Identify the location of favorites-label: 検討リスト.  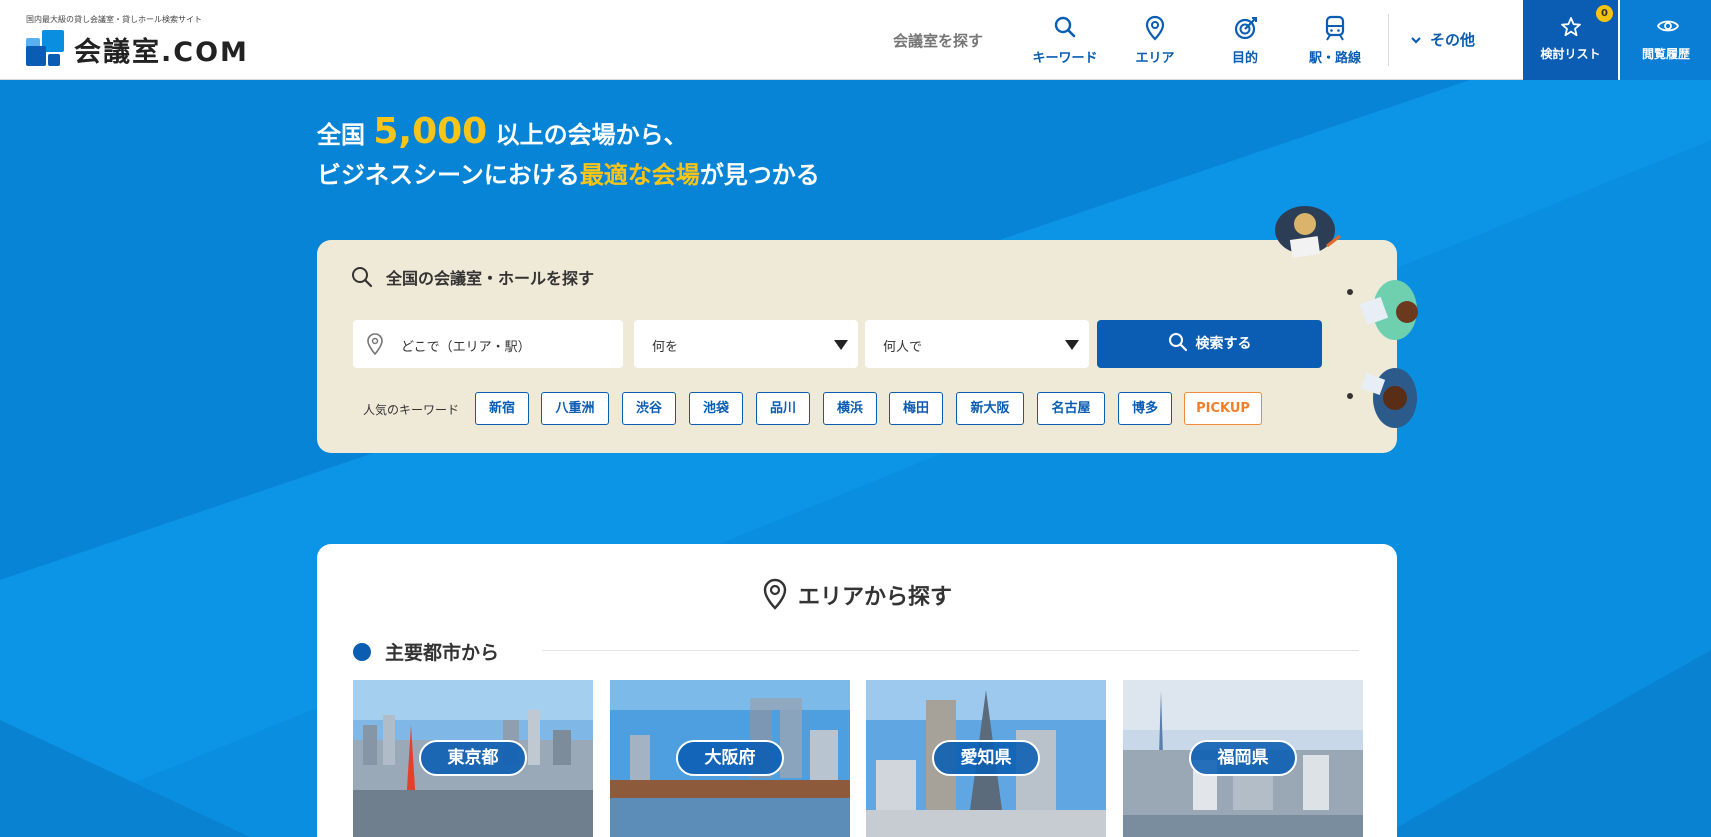
(1570, 54).